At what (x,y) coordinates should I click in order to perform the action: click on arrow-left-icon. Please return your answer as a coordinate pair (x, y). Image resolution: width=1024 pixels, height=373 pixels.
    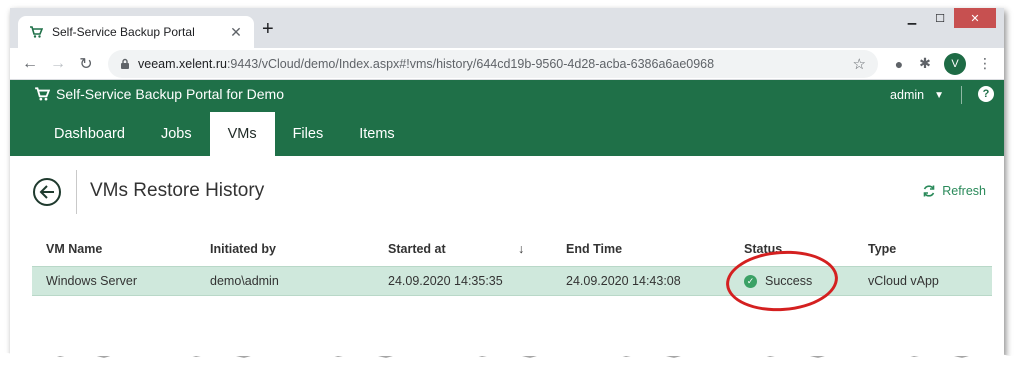
    Looking at the image, I should click on (46, 192).